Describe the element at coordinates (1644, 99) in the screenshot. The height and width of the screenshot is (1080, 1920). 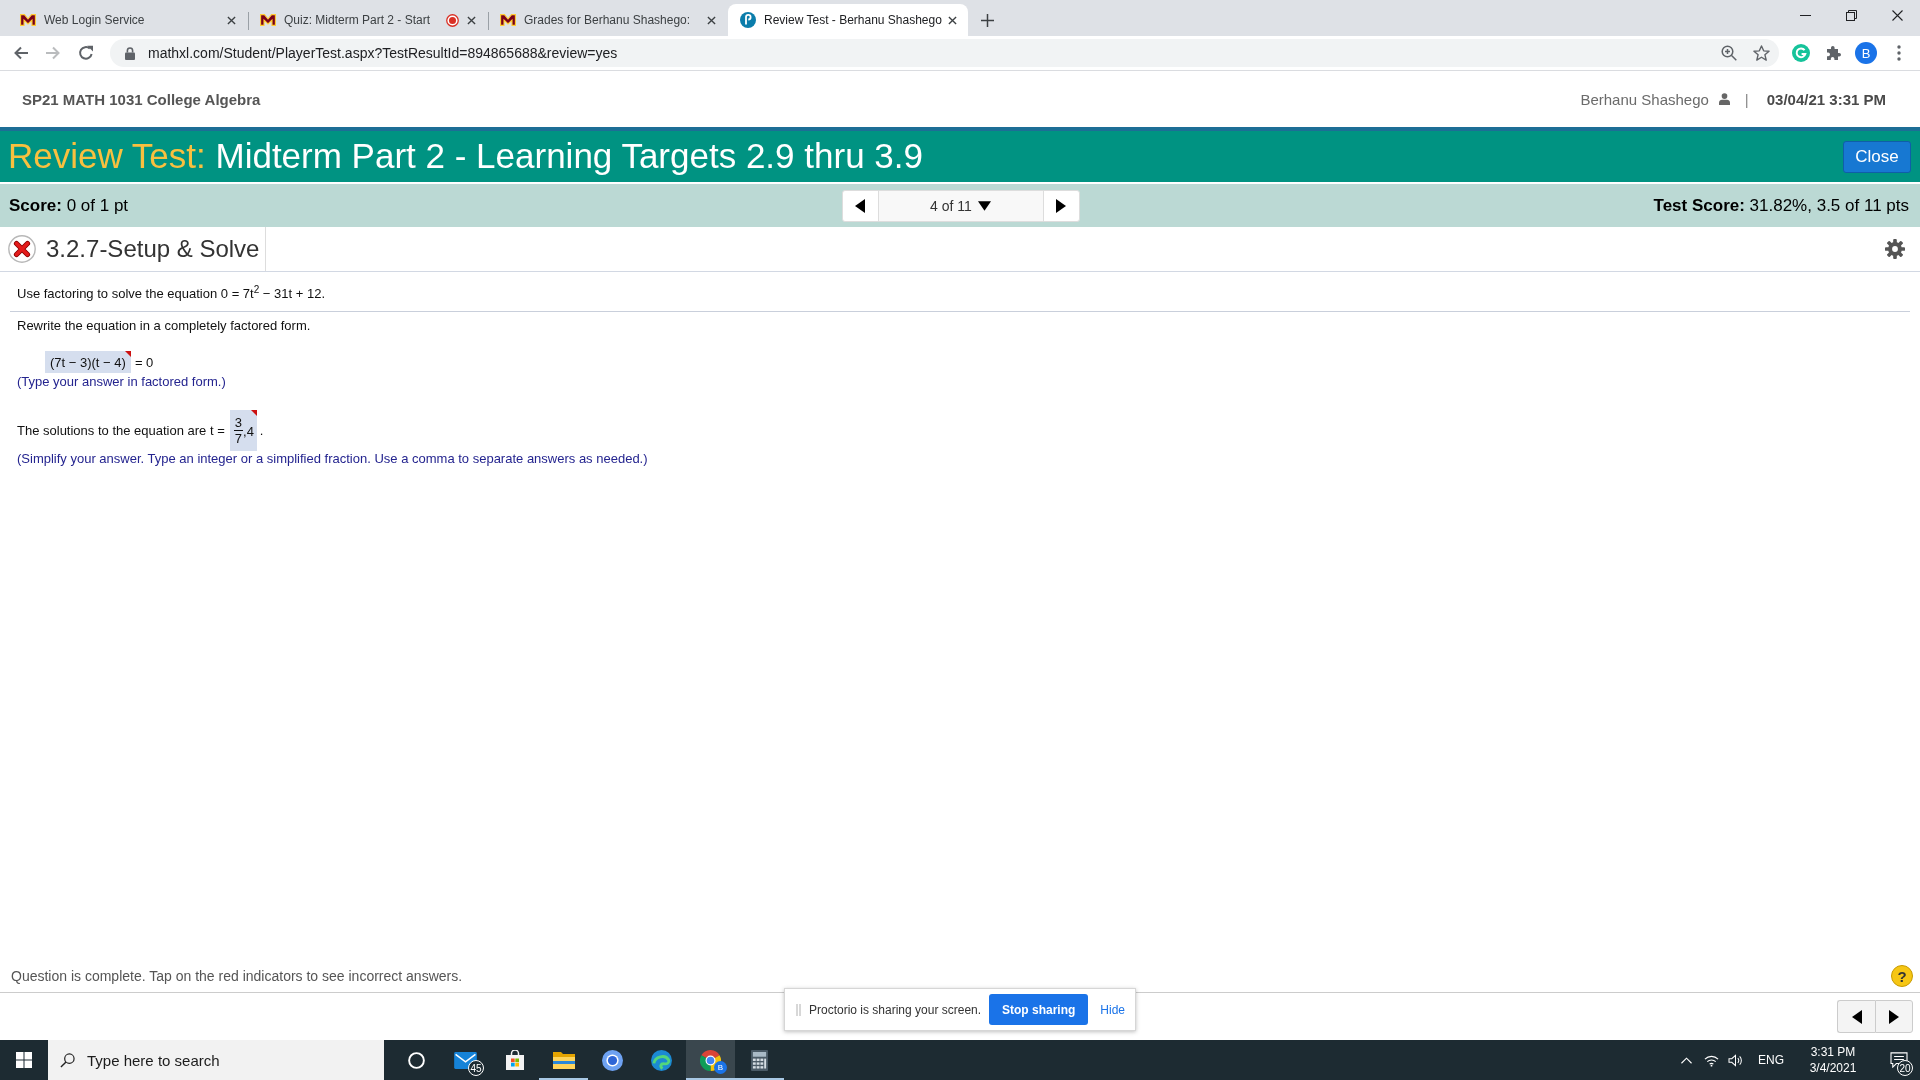
I see `user-name: Berhanu Shashego` at that location.